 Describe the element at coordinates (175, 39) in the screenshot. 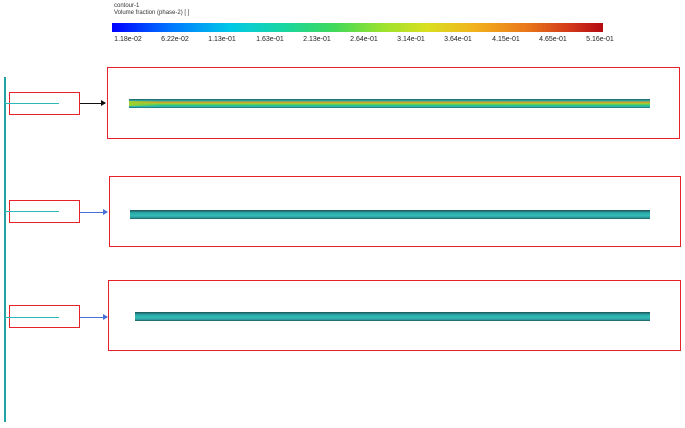

I see `colorbar-tick-label: 6.22e-02` at that location.